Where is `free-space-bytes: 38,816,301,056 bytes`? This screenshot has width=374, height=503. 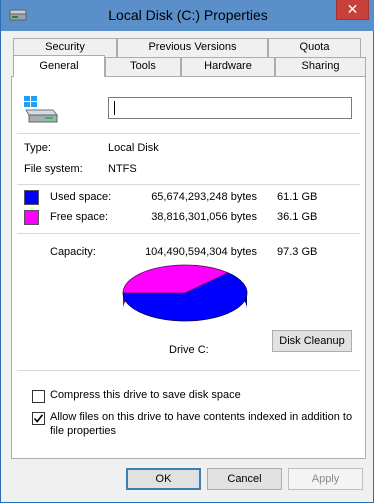 free-space-bytes: 38,816,301,056 bytes is located at coordinates (204, 217).